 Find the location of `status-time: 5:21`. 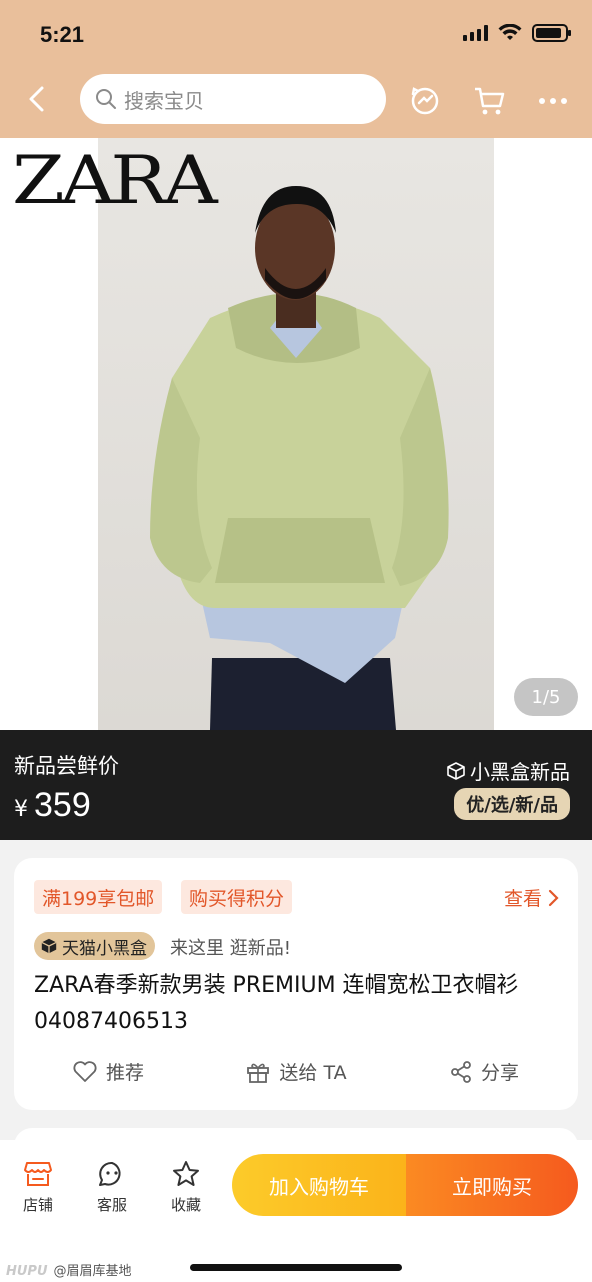

status-time: 5:21 is located at coordinates (62, 34).